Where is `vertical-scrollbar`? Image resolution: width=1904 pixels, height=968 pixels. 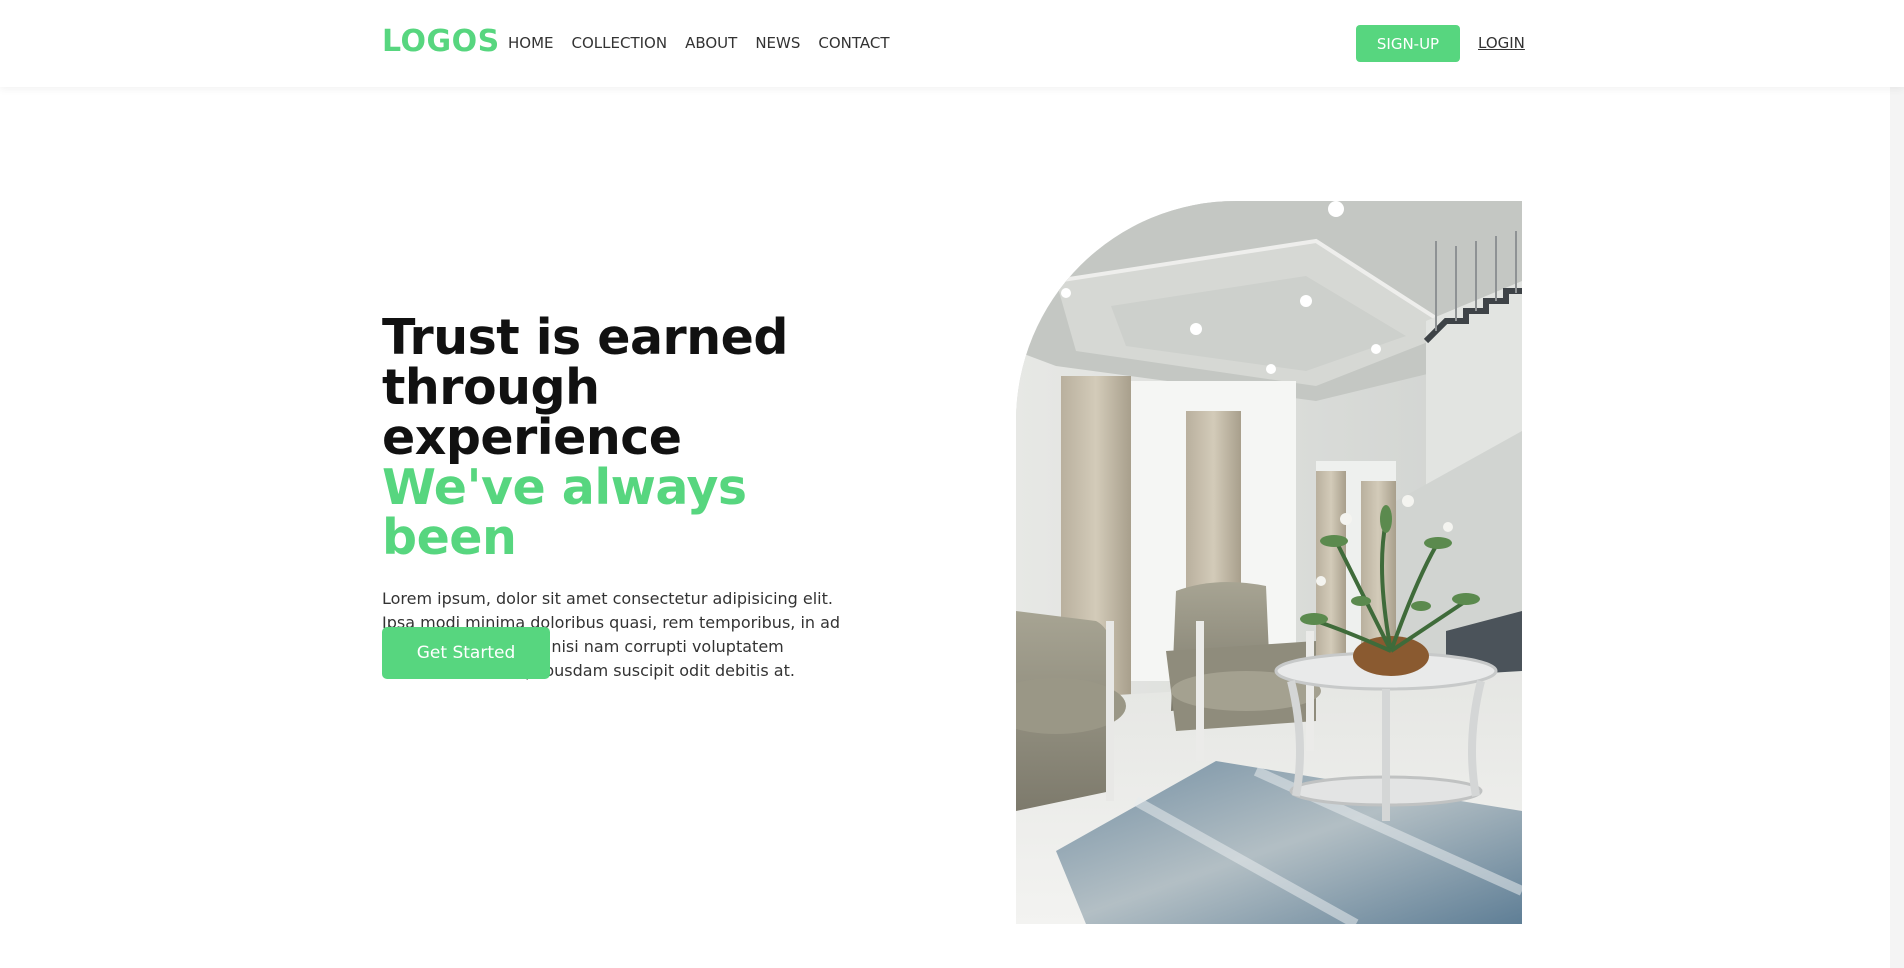
vertical-scrollbar is located at coordinates (1897, 484).